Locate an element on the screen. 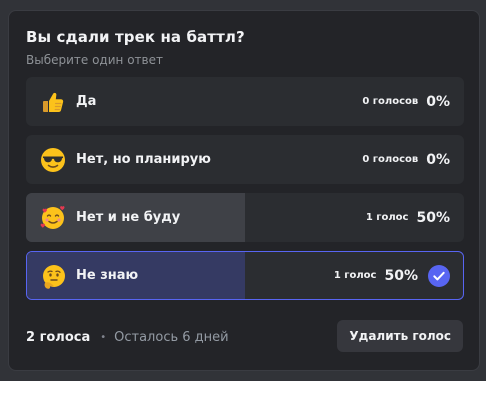 This screenshot has height=413, width=486. total-votes: 2 голоса is located at coordinates (58, 337).